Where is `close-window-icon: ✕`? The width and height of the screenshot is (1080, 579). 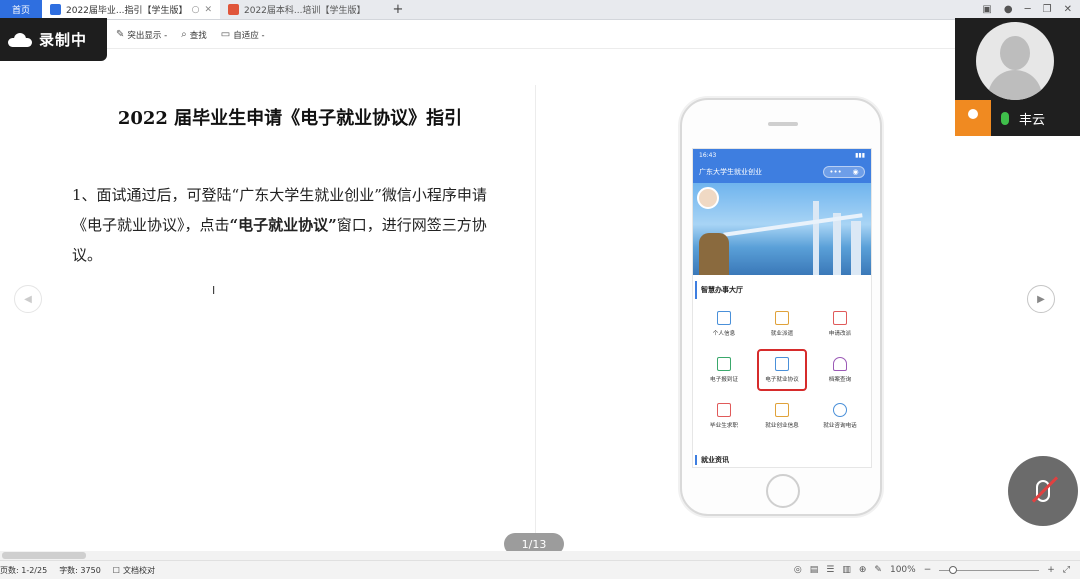 close-window-icon: ✕ is located at coordinates (1068, 9).